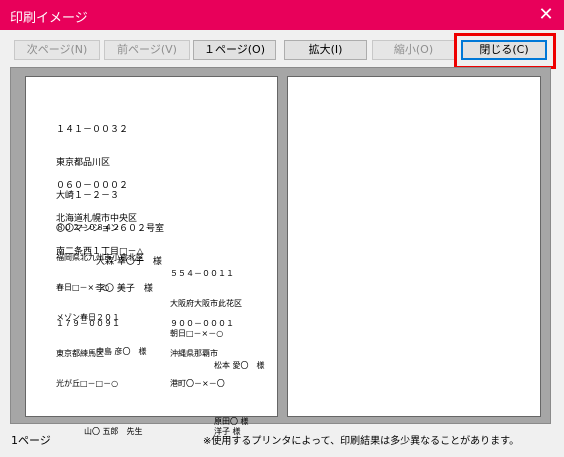  I want to click on zoom-in-button: 拡大(I), so click(325, 50).